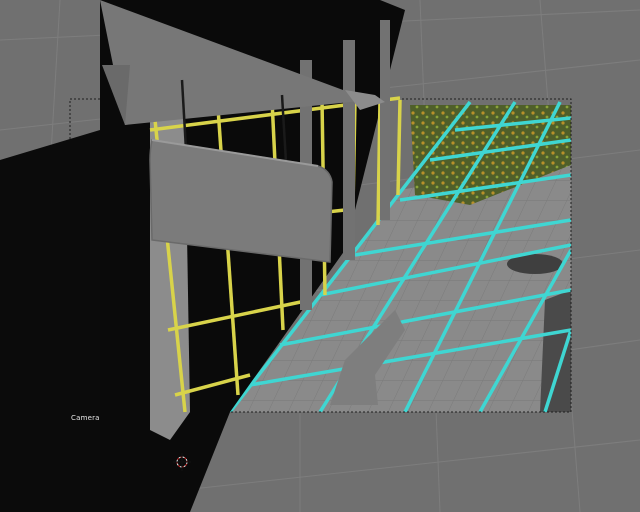 Image resolution: width=640 pixels, height=512 pixels. Describe the element at coordinates (85, 418) in the screenshot. I see `camera-name-label: Camera` at that location.